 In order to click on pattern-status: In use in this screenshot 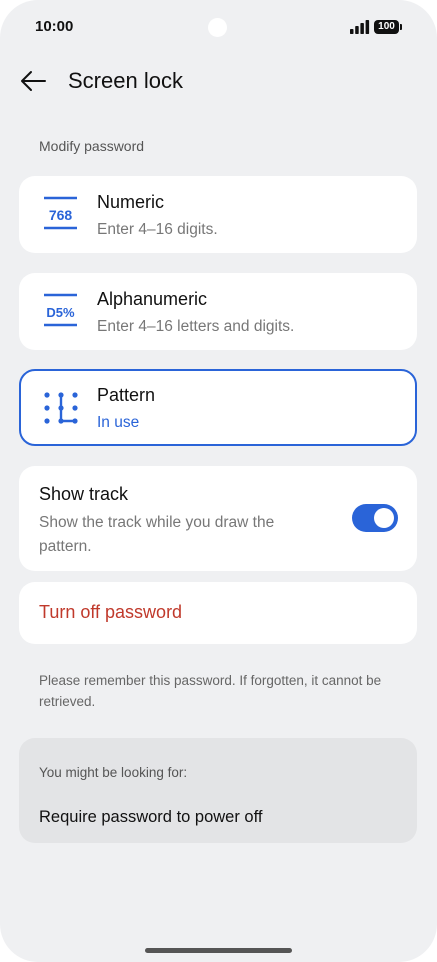, I will do `click(118, 422)`.